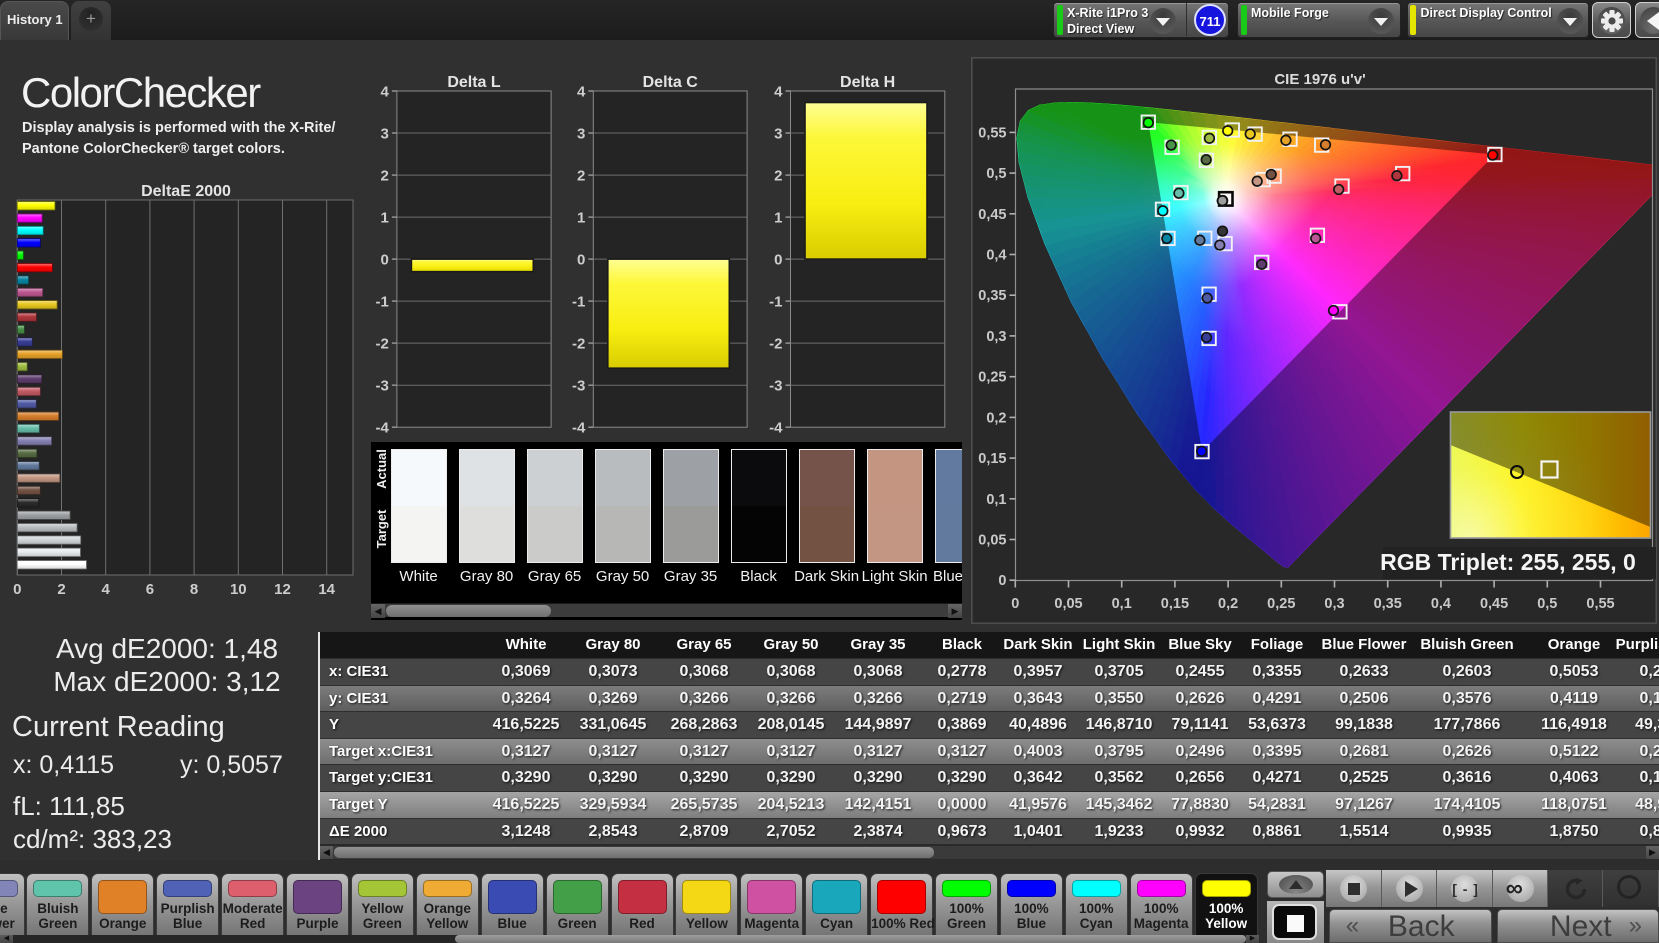 This screenshot has height=943, width=1659. I want to click on svg-text: DeltaE 2000, so click(186, 191).